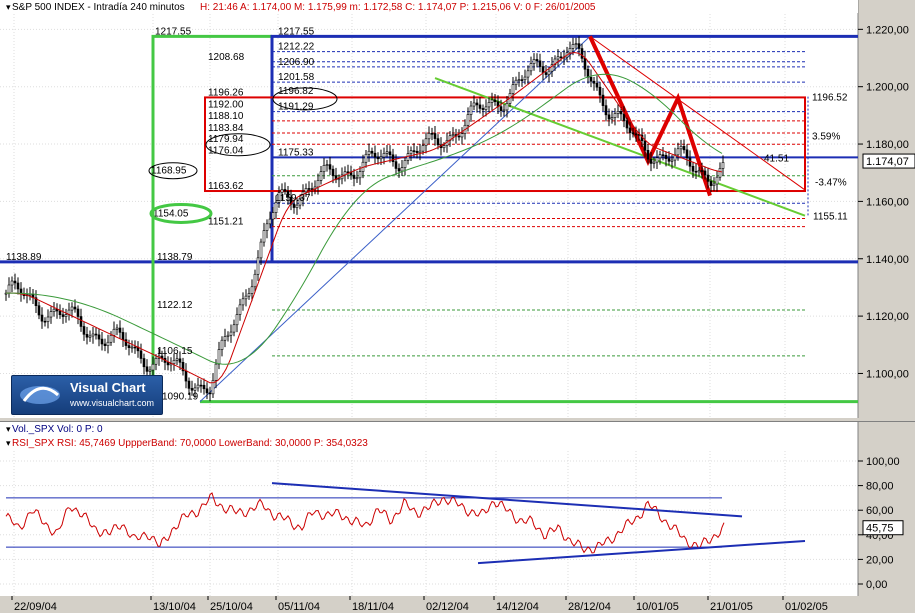 The width and height of the screenshot is (915, 613). Describe the element at coordinates (226, 105) in the screenshot. I see `level-label: 1192.00` at that location.